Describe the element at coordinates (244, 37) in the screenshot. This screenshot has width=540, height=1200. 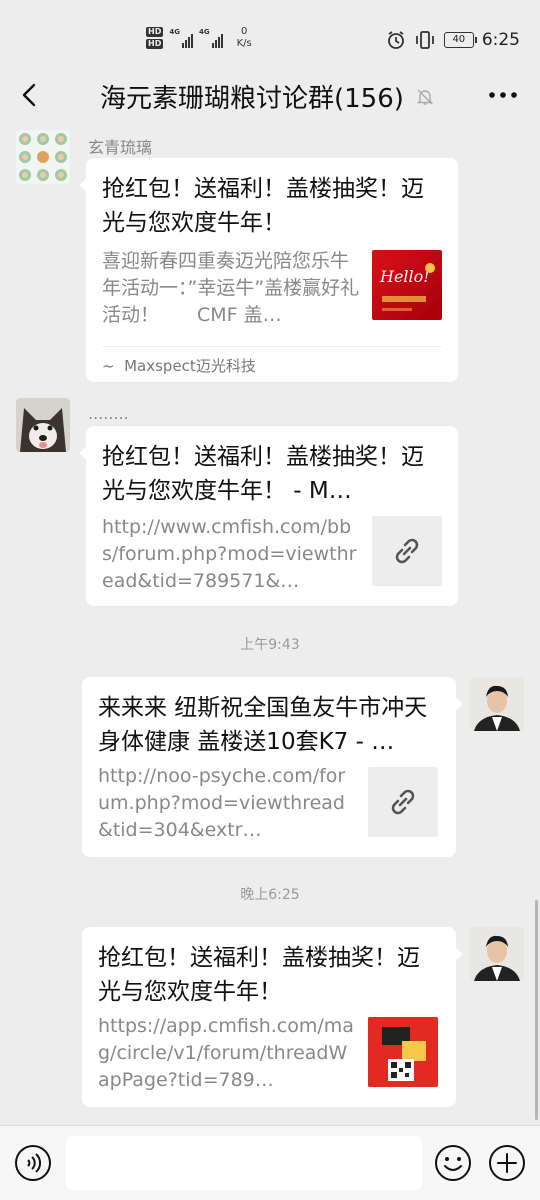
I see `network-speed: 0 K/s` at that location.